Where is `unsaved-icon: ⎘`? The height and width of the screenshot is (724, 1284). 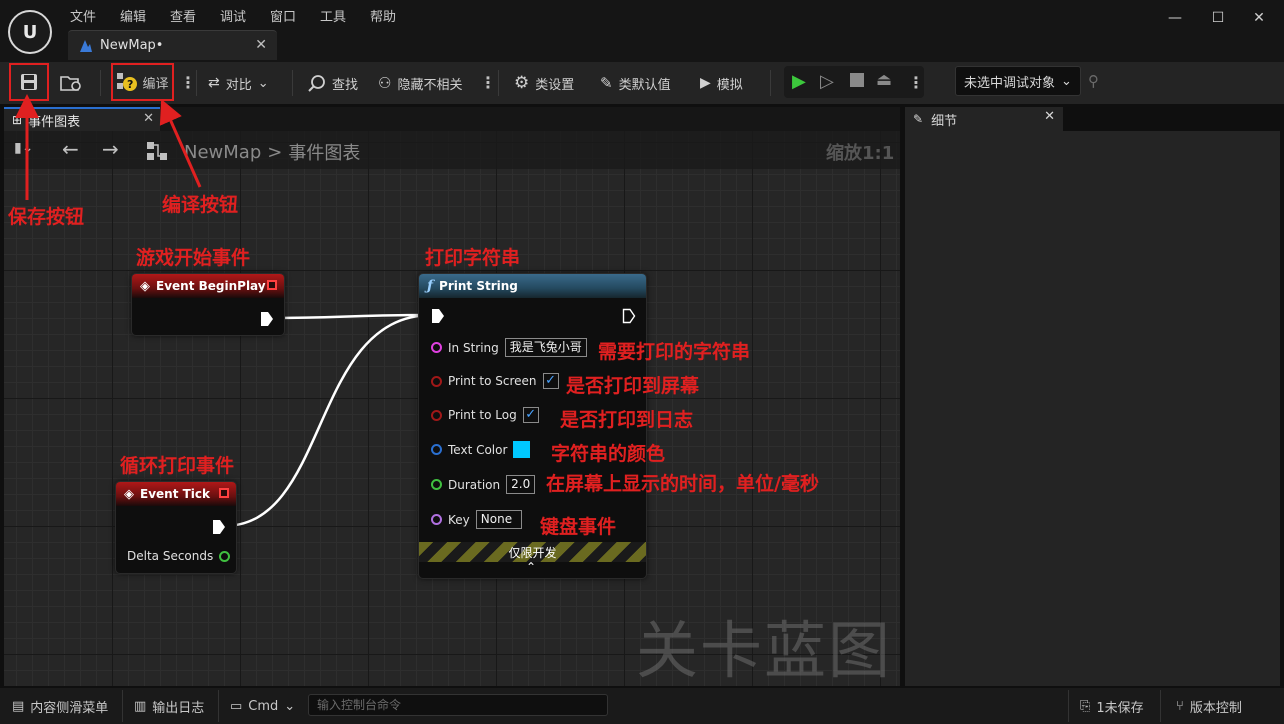 unsaved-icon: ⎘ is located at coordinates (1085, 706).